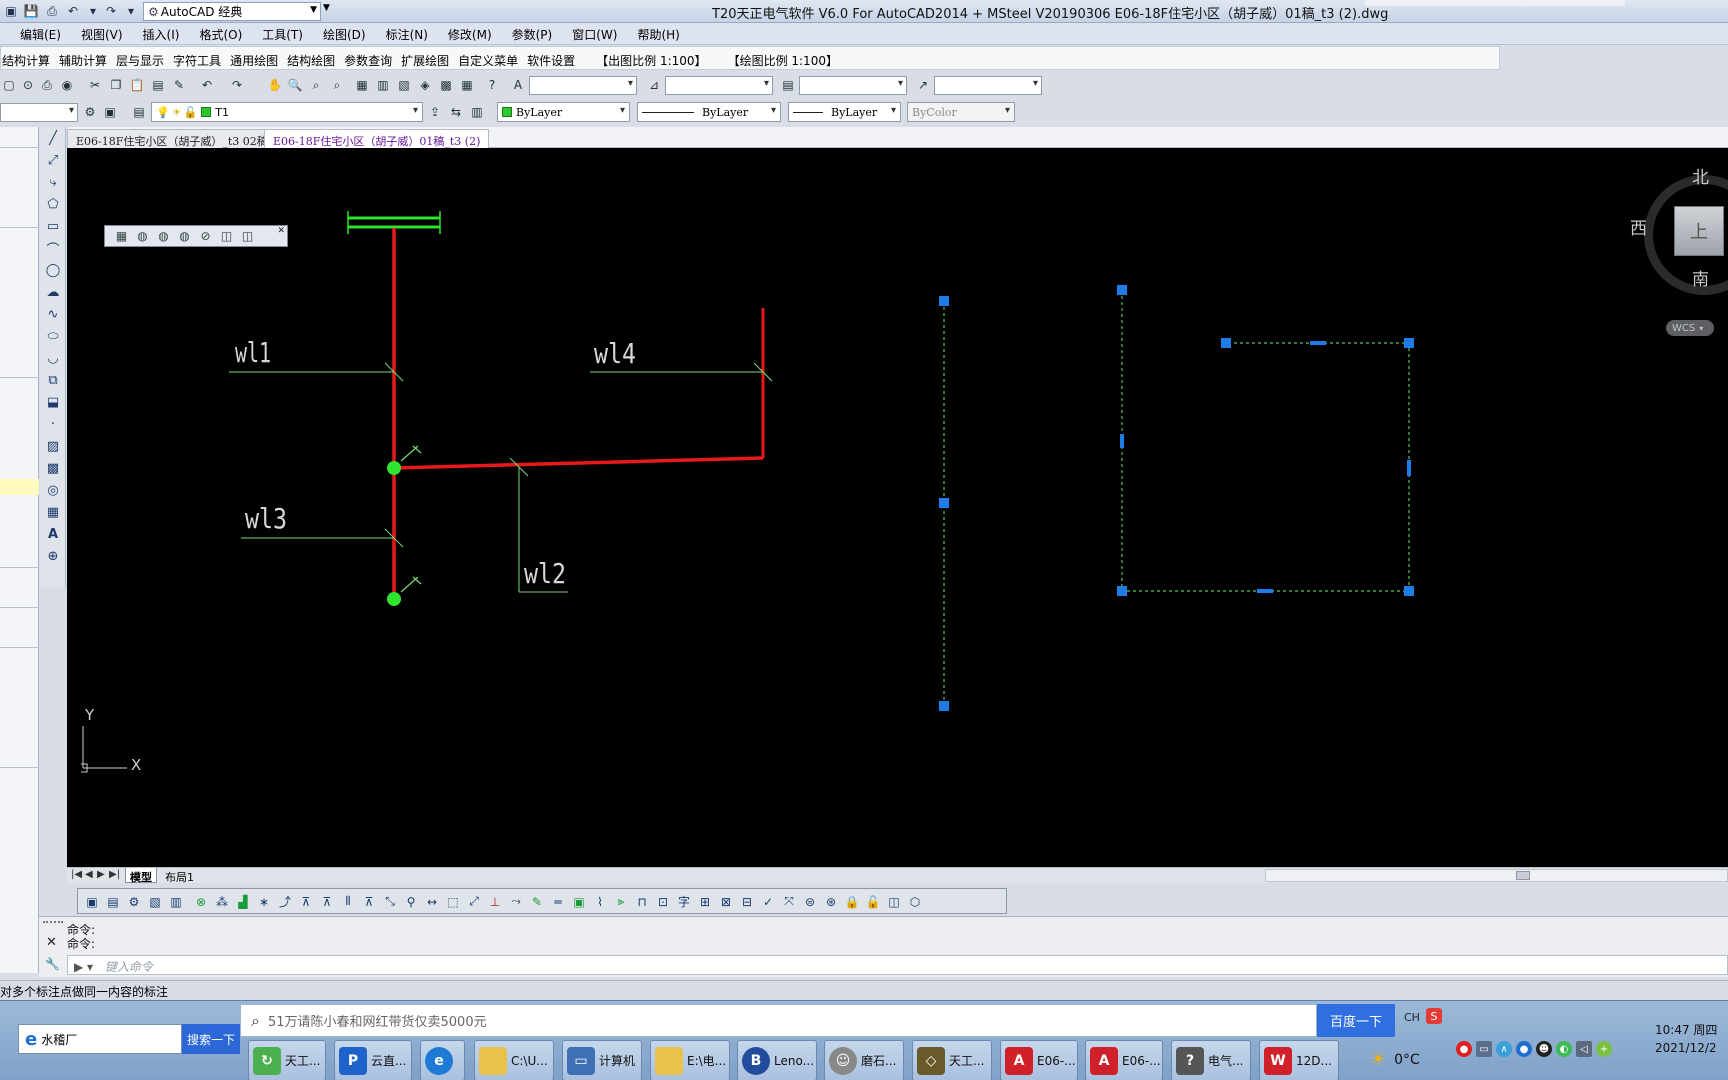 Image resolution: width=1728 pixels, height=1080 pixels. What do you see at coordinates (287, 112) in the screenshot?
I see `layer-select: 💡 ☀ 🔓 T1` at bounding box center [287, 112].